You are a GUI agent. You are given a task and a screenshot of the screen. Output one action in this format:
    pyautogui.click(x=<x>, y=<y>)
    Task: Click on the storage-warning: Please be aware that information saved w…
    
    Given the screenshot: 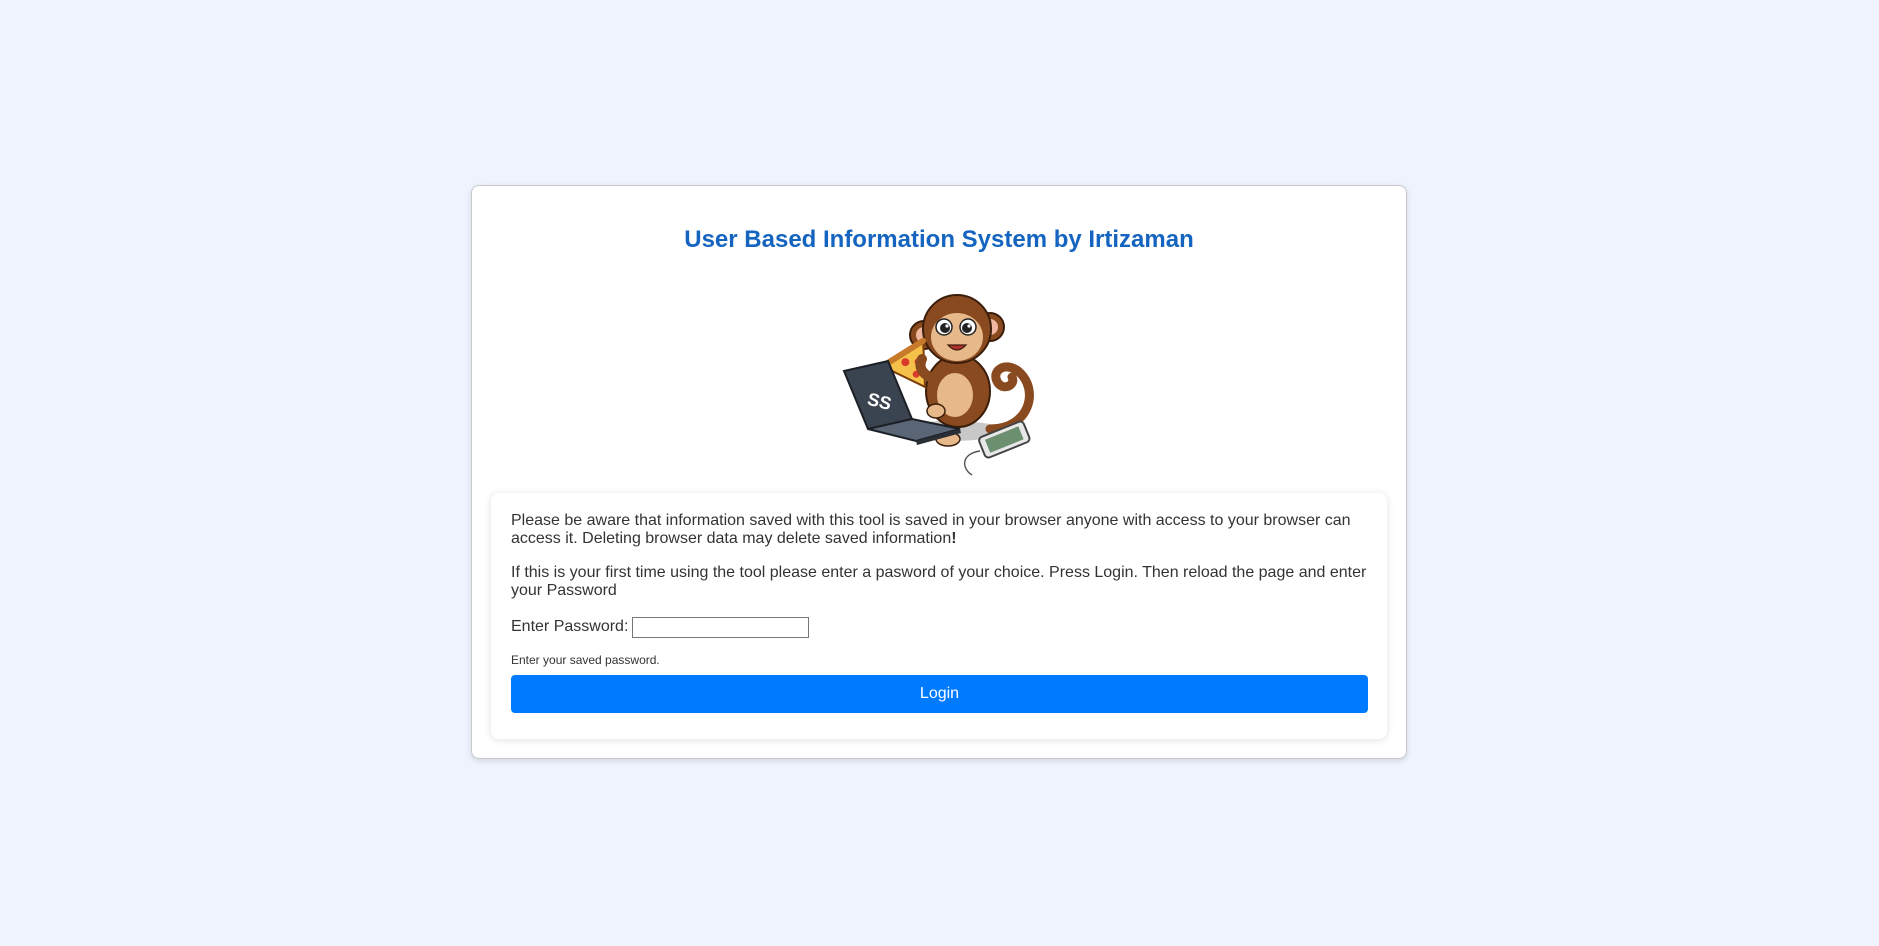 What is the action you would take?
    pyautogui.click(x=939, y=530)
    